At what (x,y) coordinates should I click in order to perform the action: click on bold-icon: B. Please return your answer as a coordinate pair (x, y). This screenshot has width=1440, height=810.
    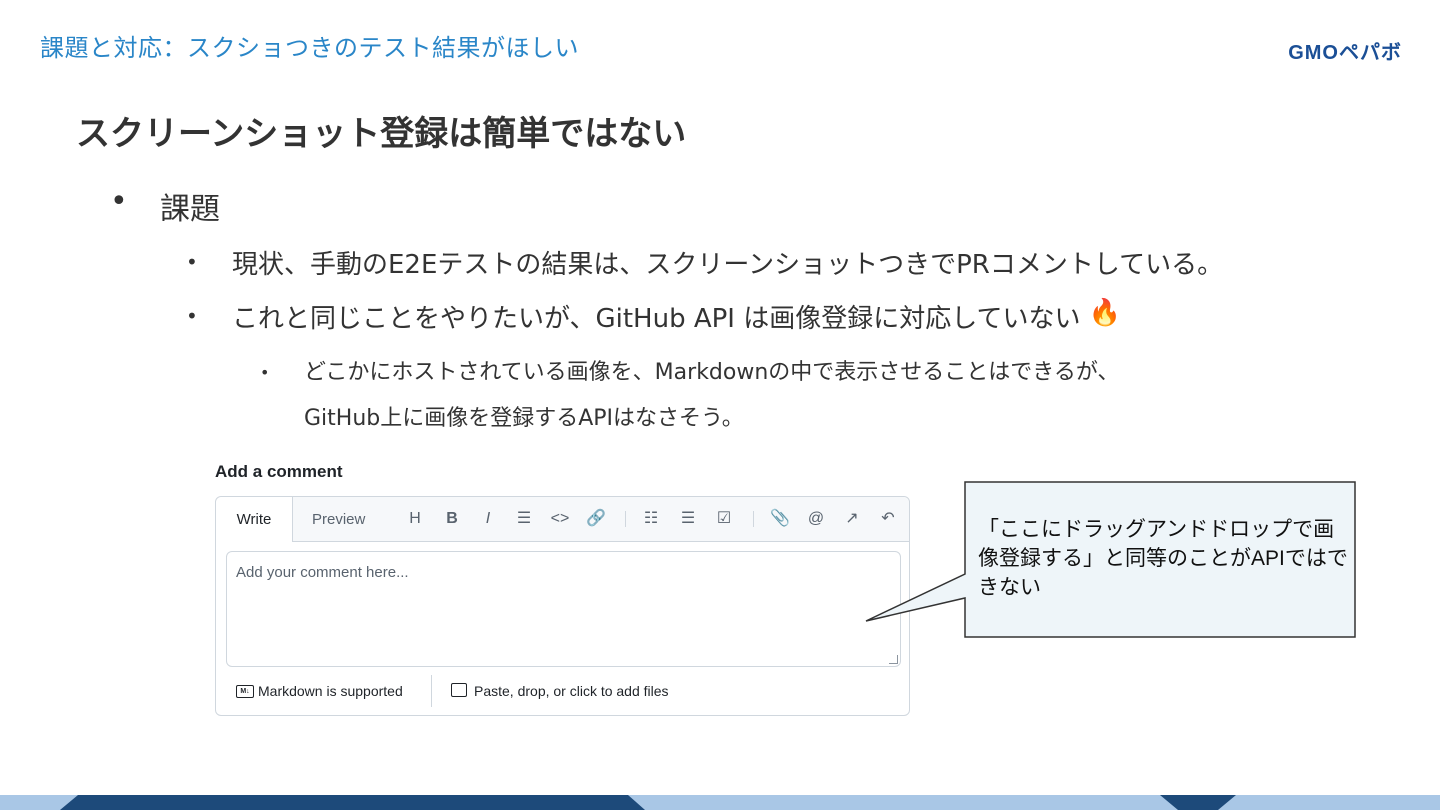
    Looking at the image, I should click on (452, 519).